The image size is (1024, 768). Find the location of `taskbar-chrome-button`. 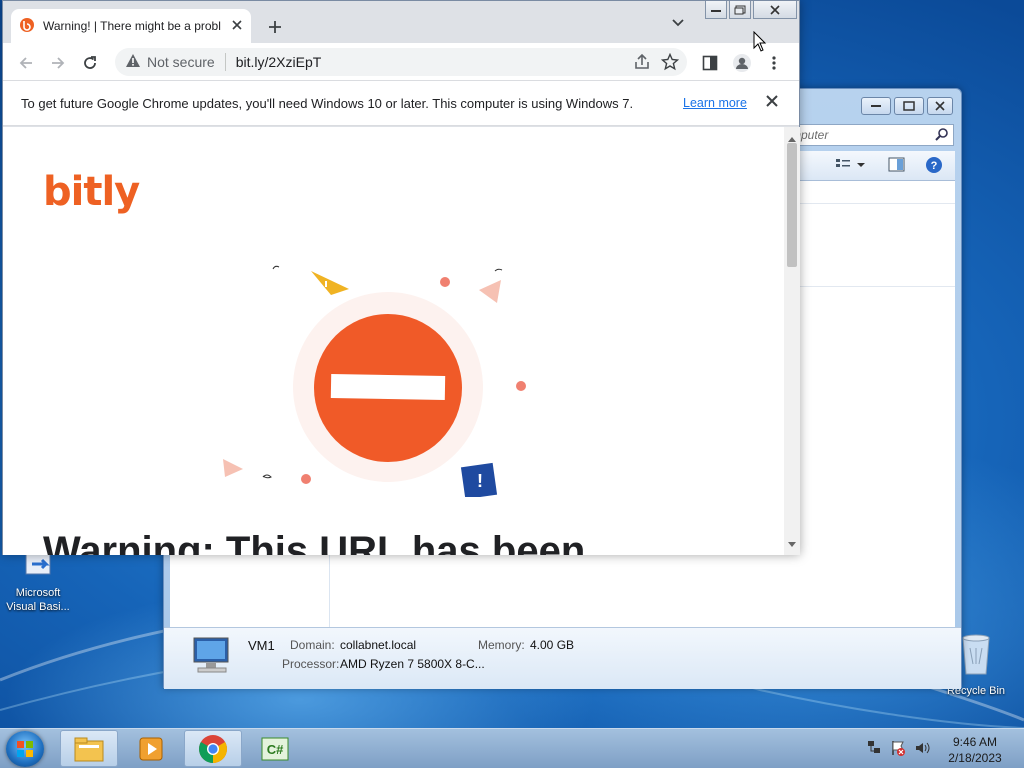

taskbar-chrome-button is located at coordinates (213, 748).